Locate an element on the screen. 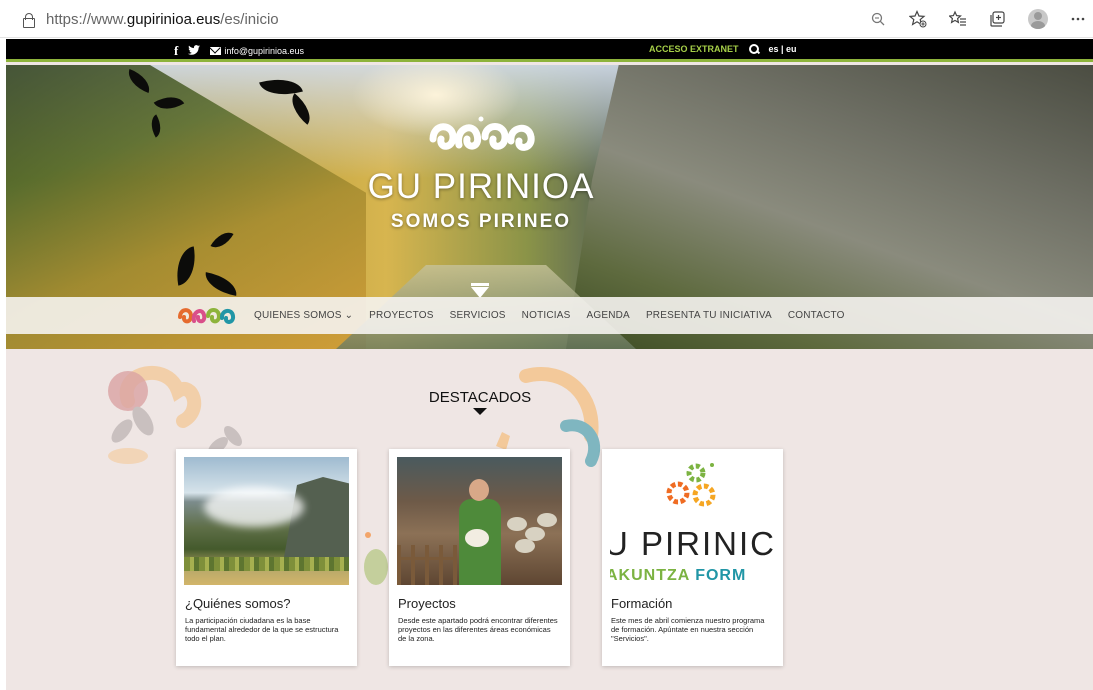 The width and height of the screenshot is (1093, 690). url-text: https://www.gupirinioa.eus/es/inicio is located at coordinates (162, 19).